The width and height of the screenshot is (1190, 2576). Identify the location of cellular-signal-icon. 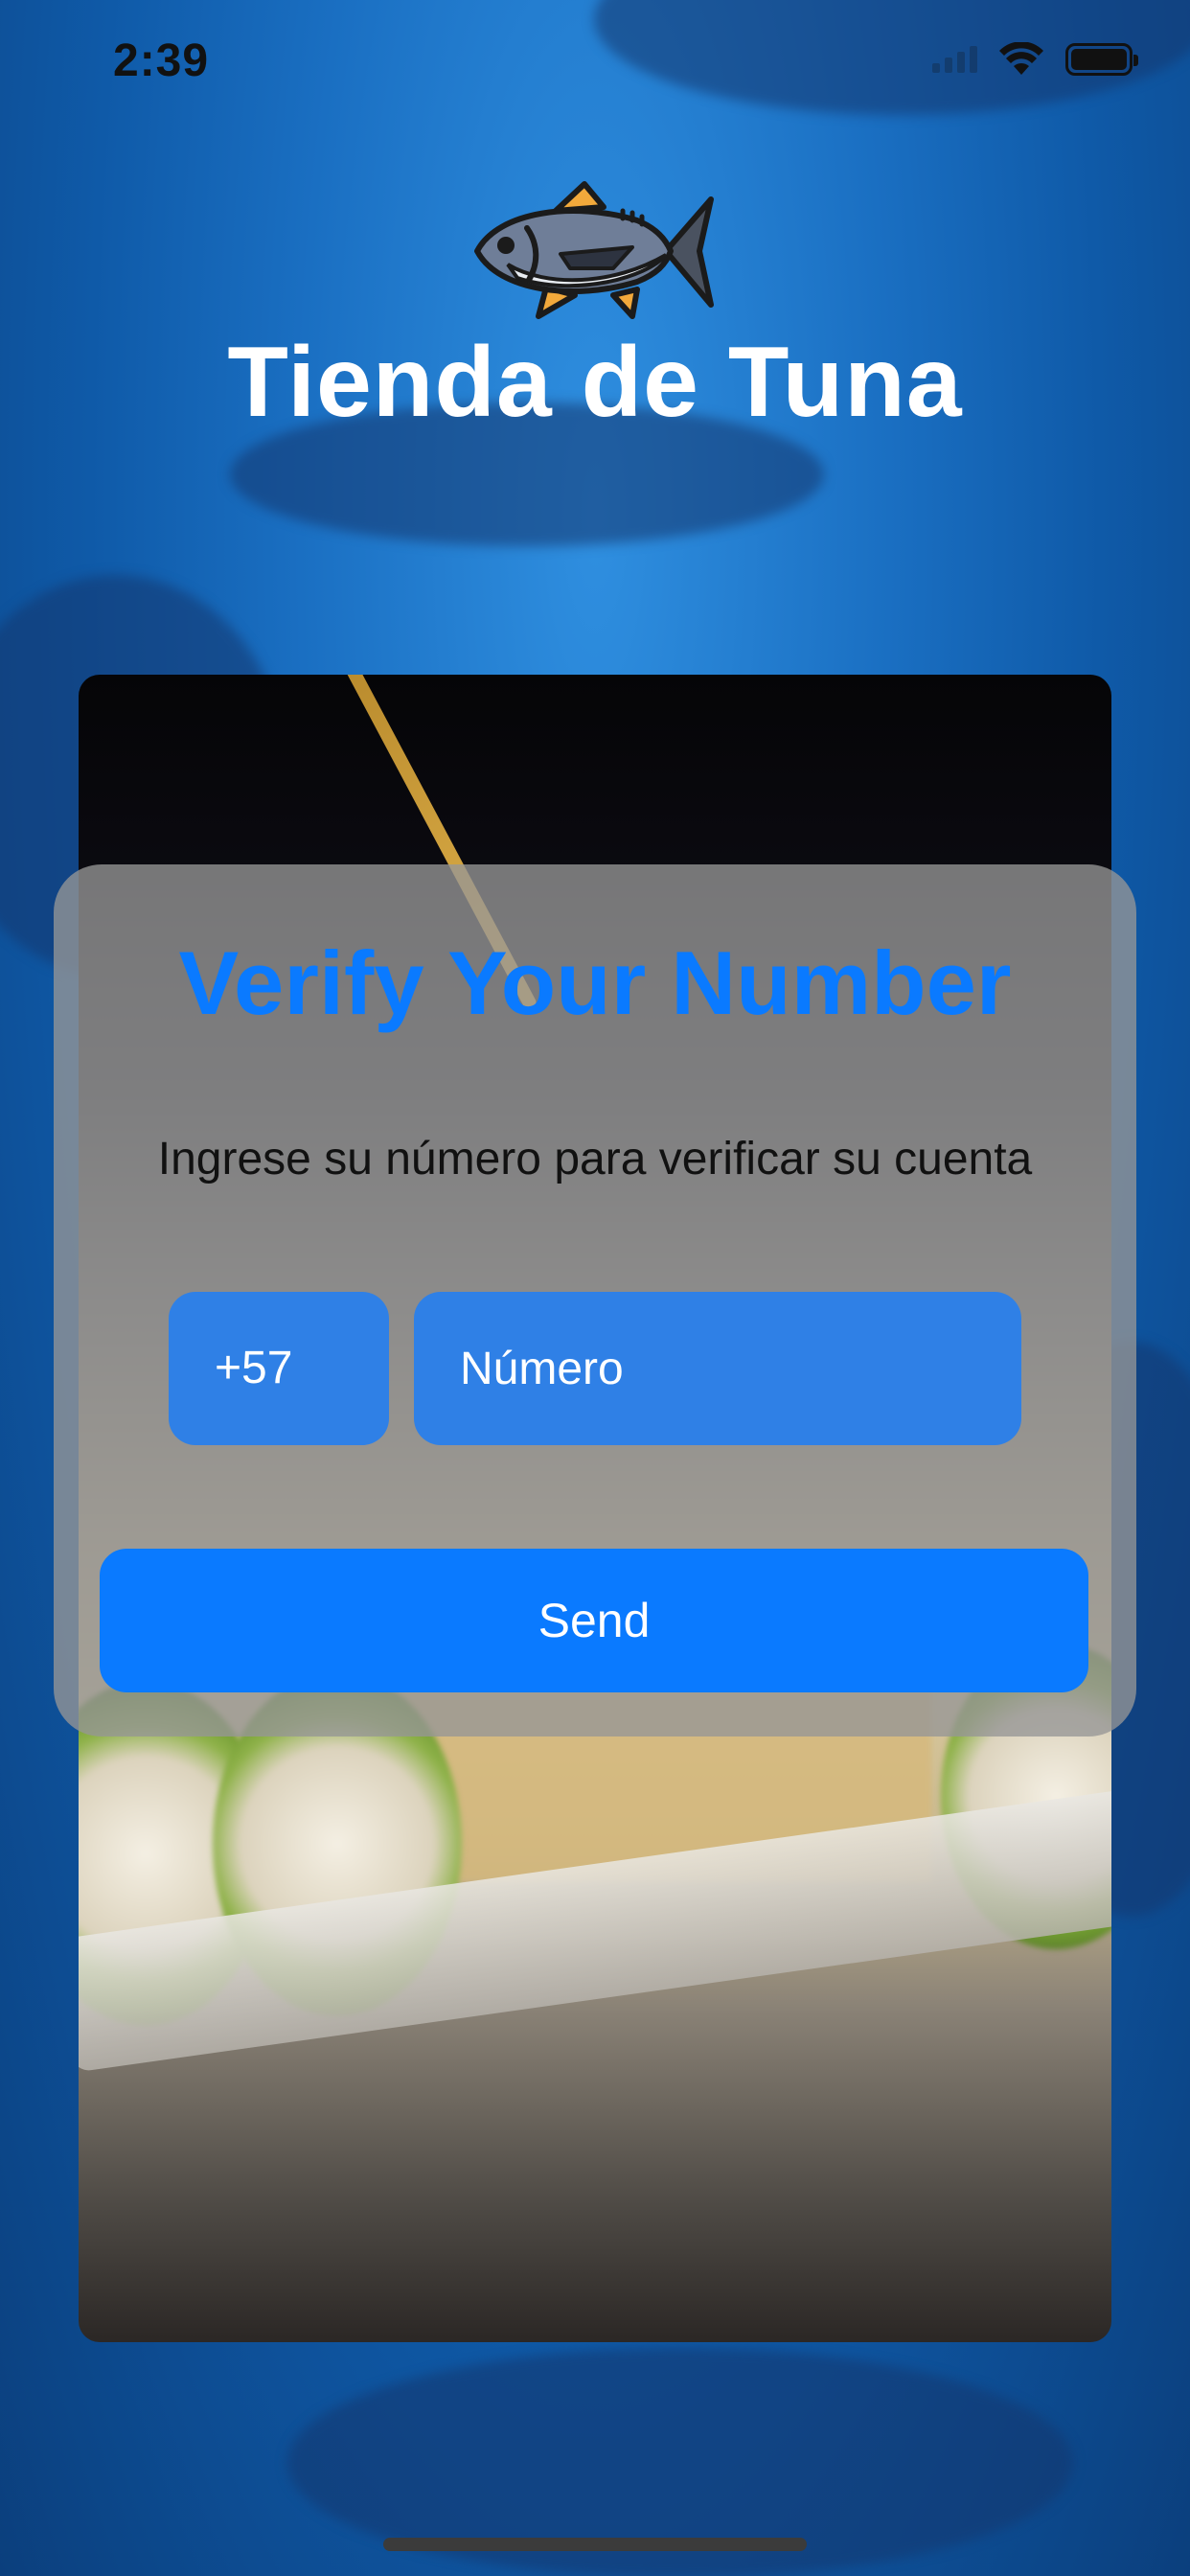
(955, 59).